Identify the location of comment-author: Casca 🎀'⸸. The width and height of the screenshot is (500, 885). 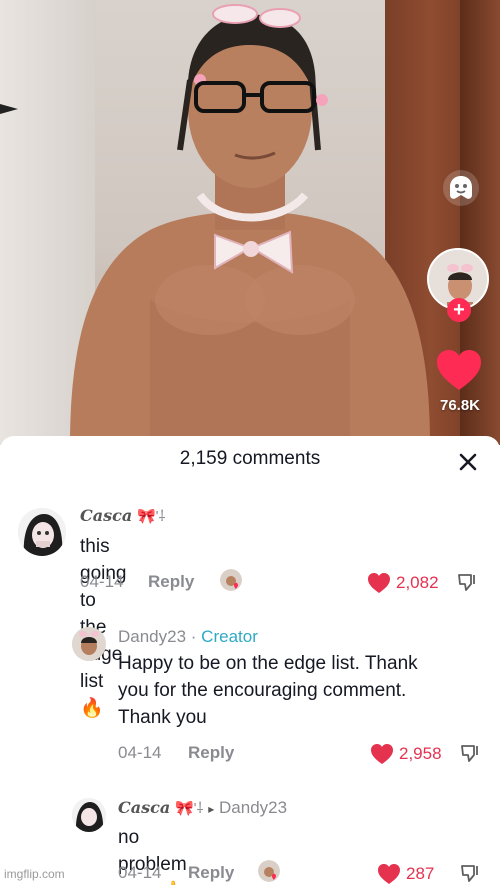
(123, 516).